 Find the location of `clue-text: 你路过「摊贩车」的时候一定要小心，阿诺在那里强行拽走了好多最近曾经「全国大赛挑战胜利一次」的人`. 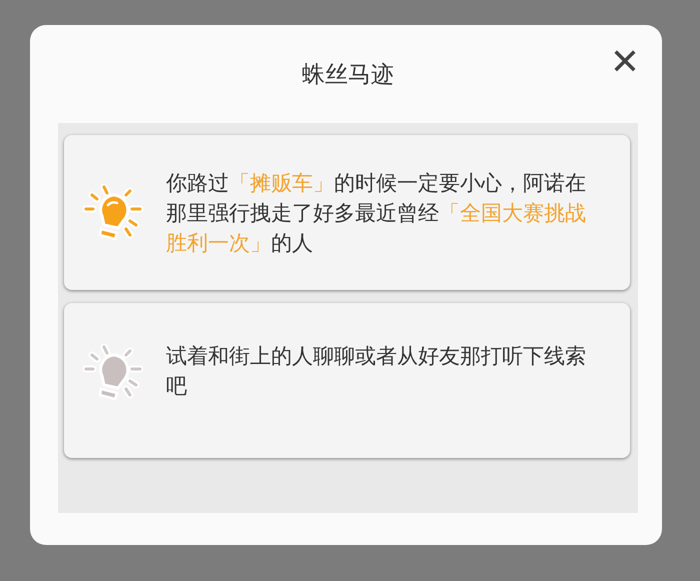

clue-text: 你路过「摊贩车」的时候一定要小心，阿诺在那里强行拽走了好多最近曾经「全国大赛挑战胜利一次」的人 is located at coordinates (376, 213).